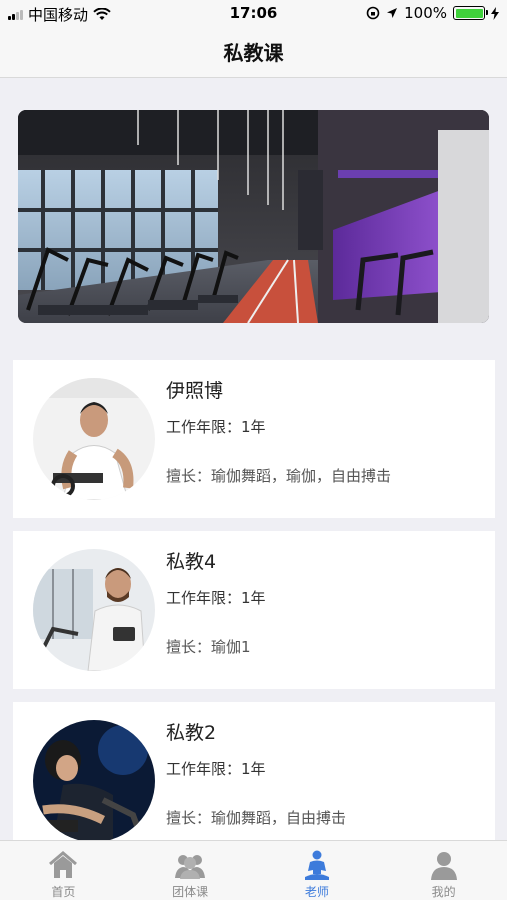 The height and width of the screenshot is (900, 507). I want to click on tab-home: 首页, so click(63, 870).